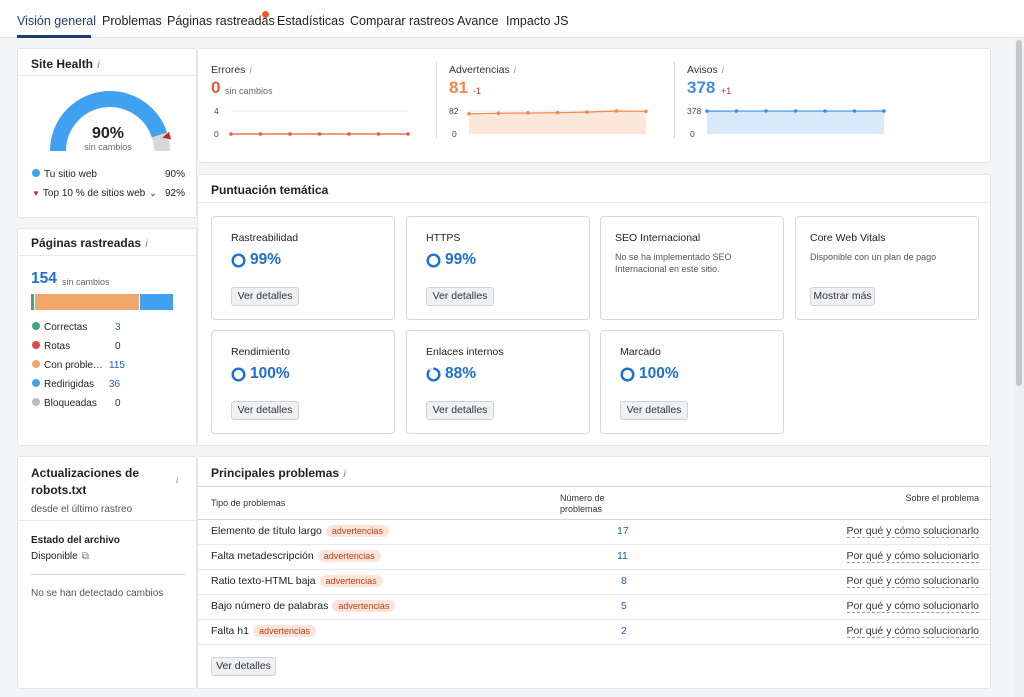  Describe the element at coordinates (460, 374) in the screenshot. I see `tile-score: 88%` at that location.